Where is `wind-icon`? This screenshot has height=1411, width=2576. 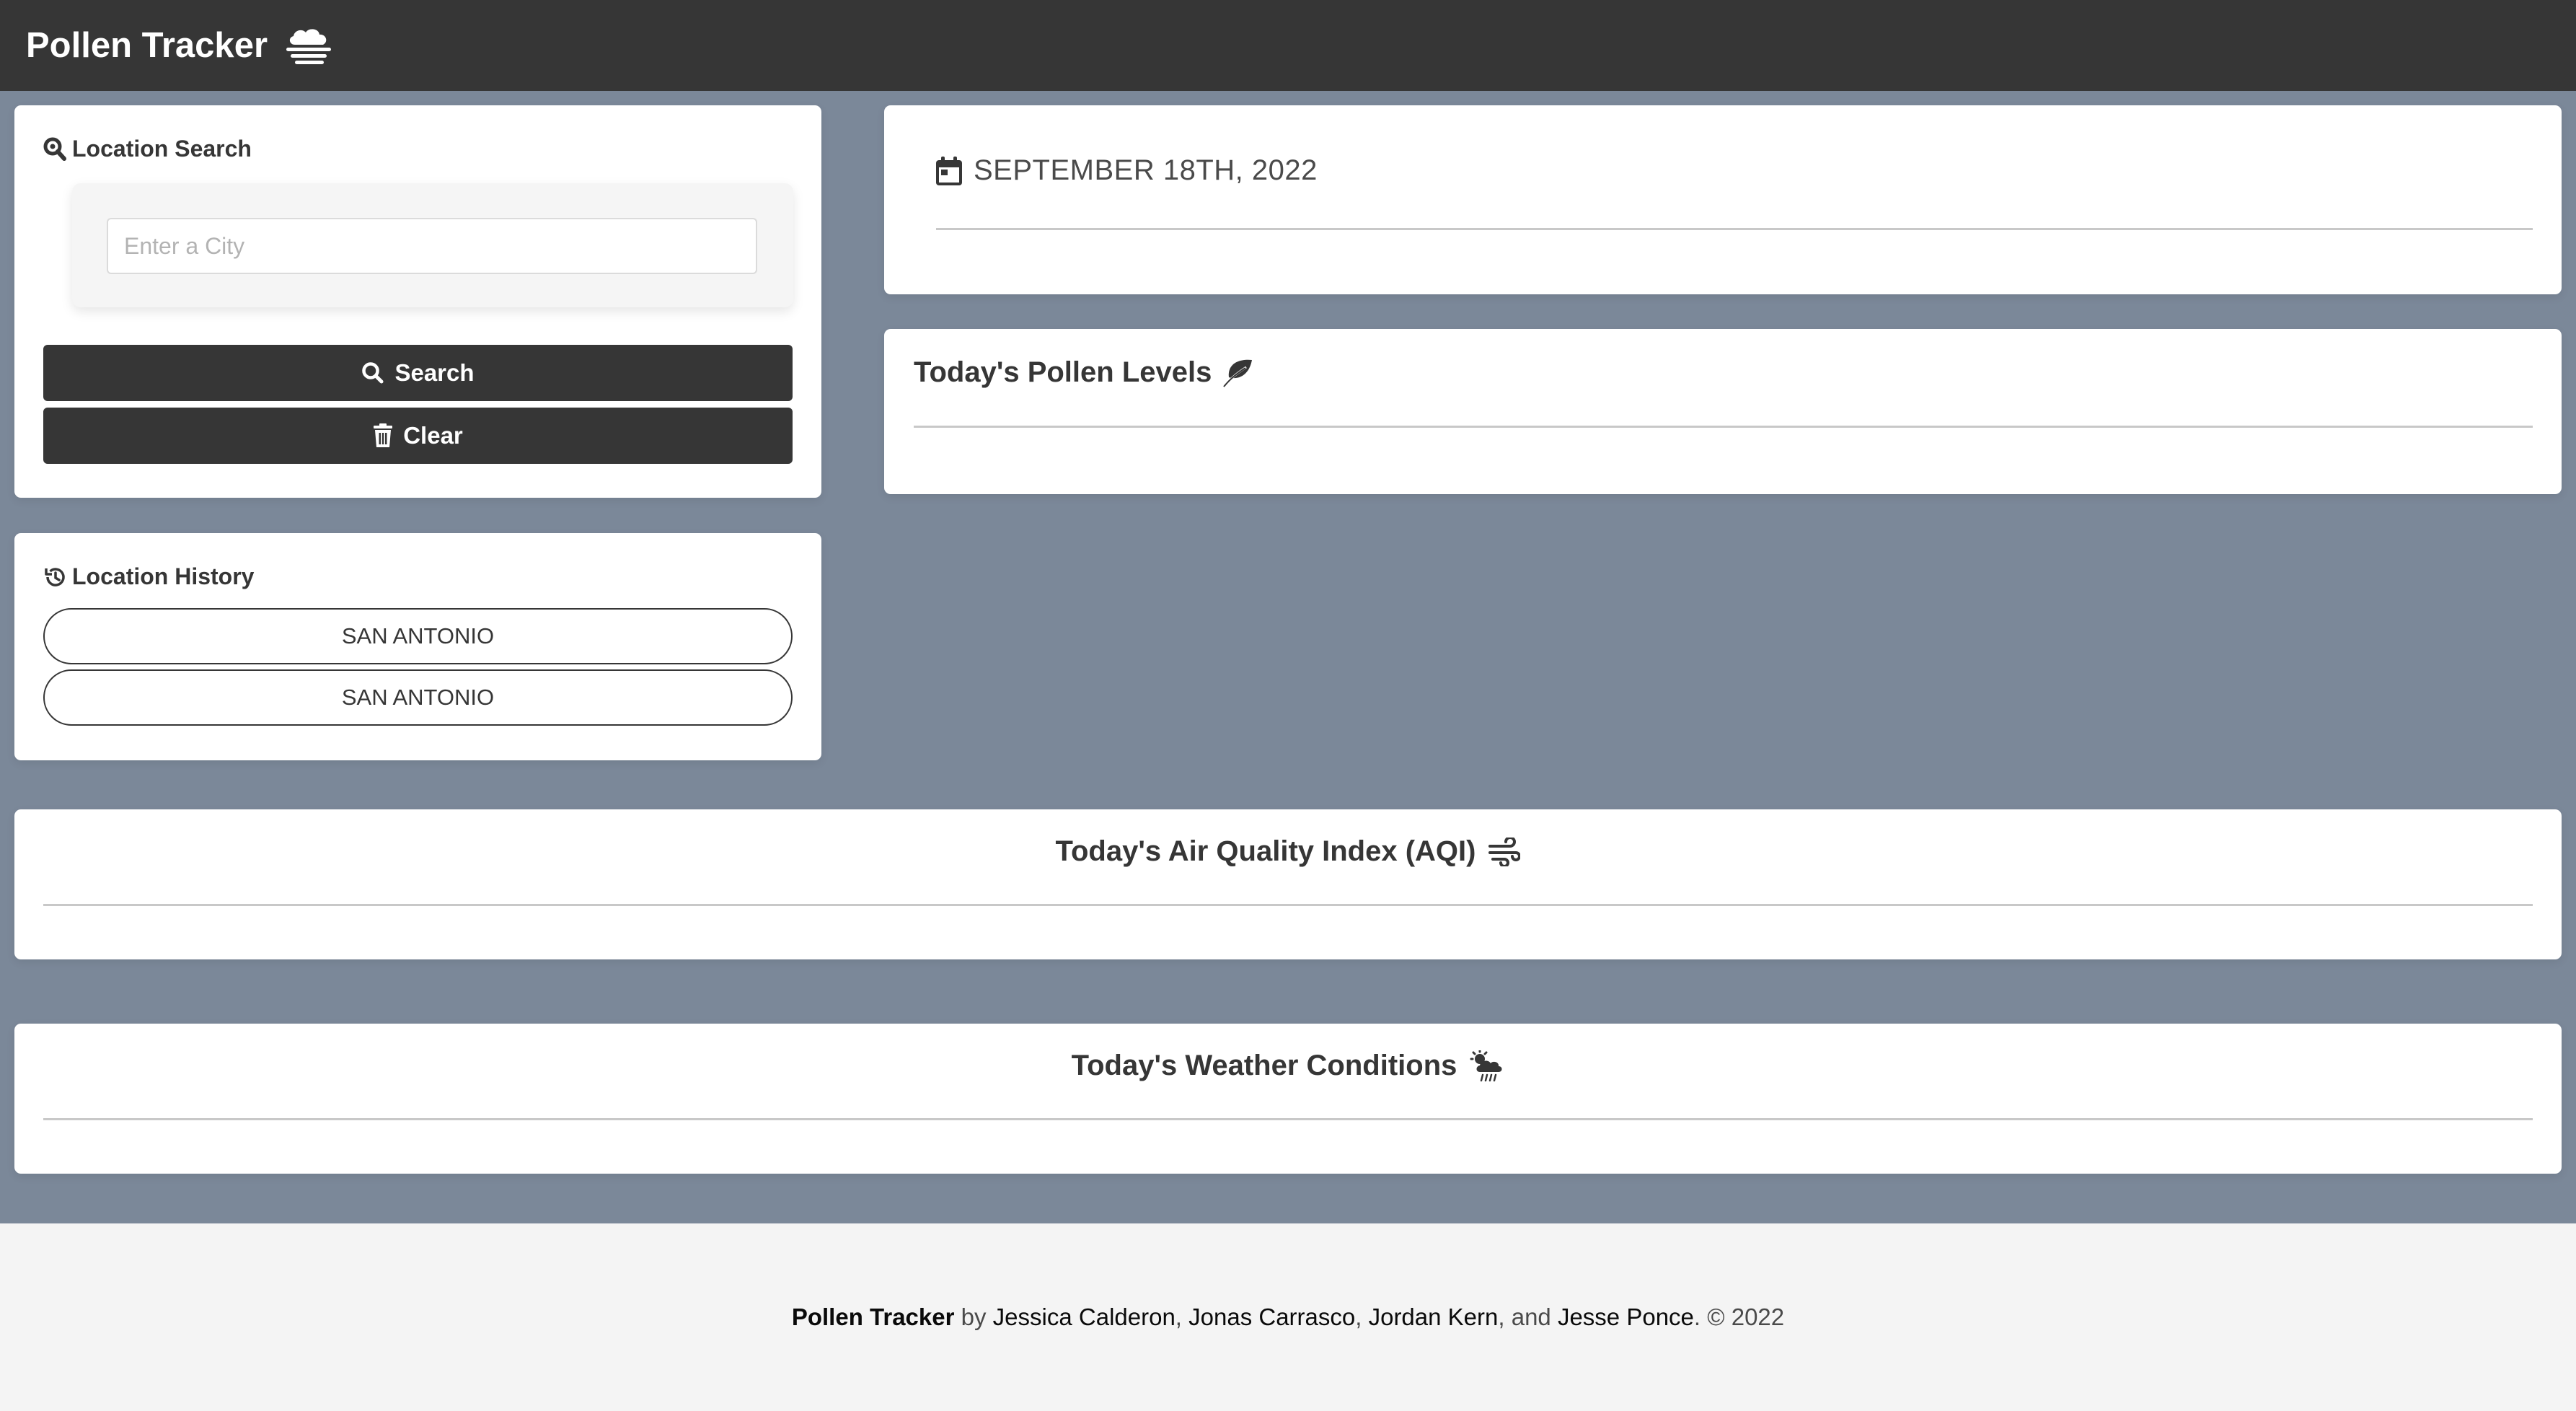 wind-icon is located at coordinates (1504, 851).